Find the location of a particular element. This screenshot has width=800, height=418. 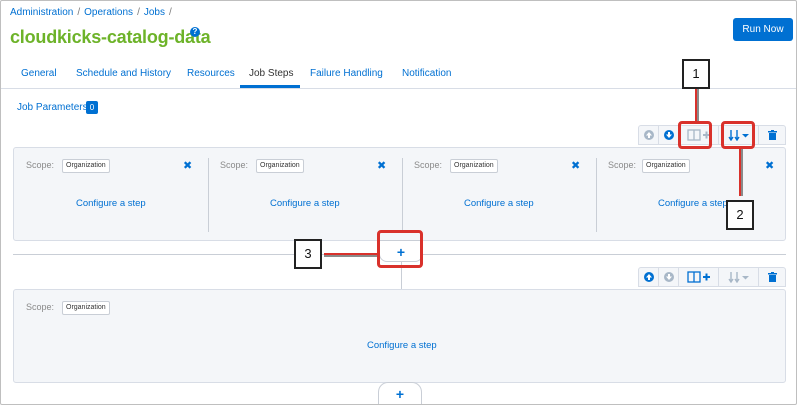

tab-schedule-and-history: Schedule and History is located at coordinates (123, 73).